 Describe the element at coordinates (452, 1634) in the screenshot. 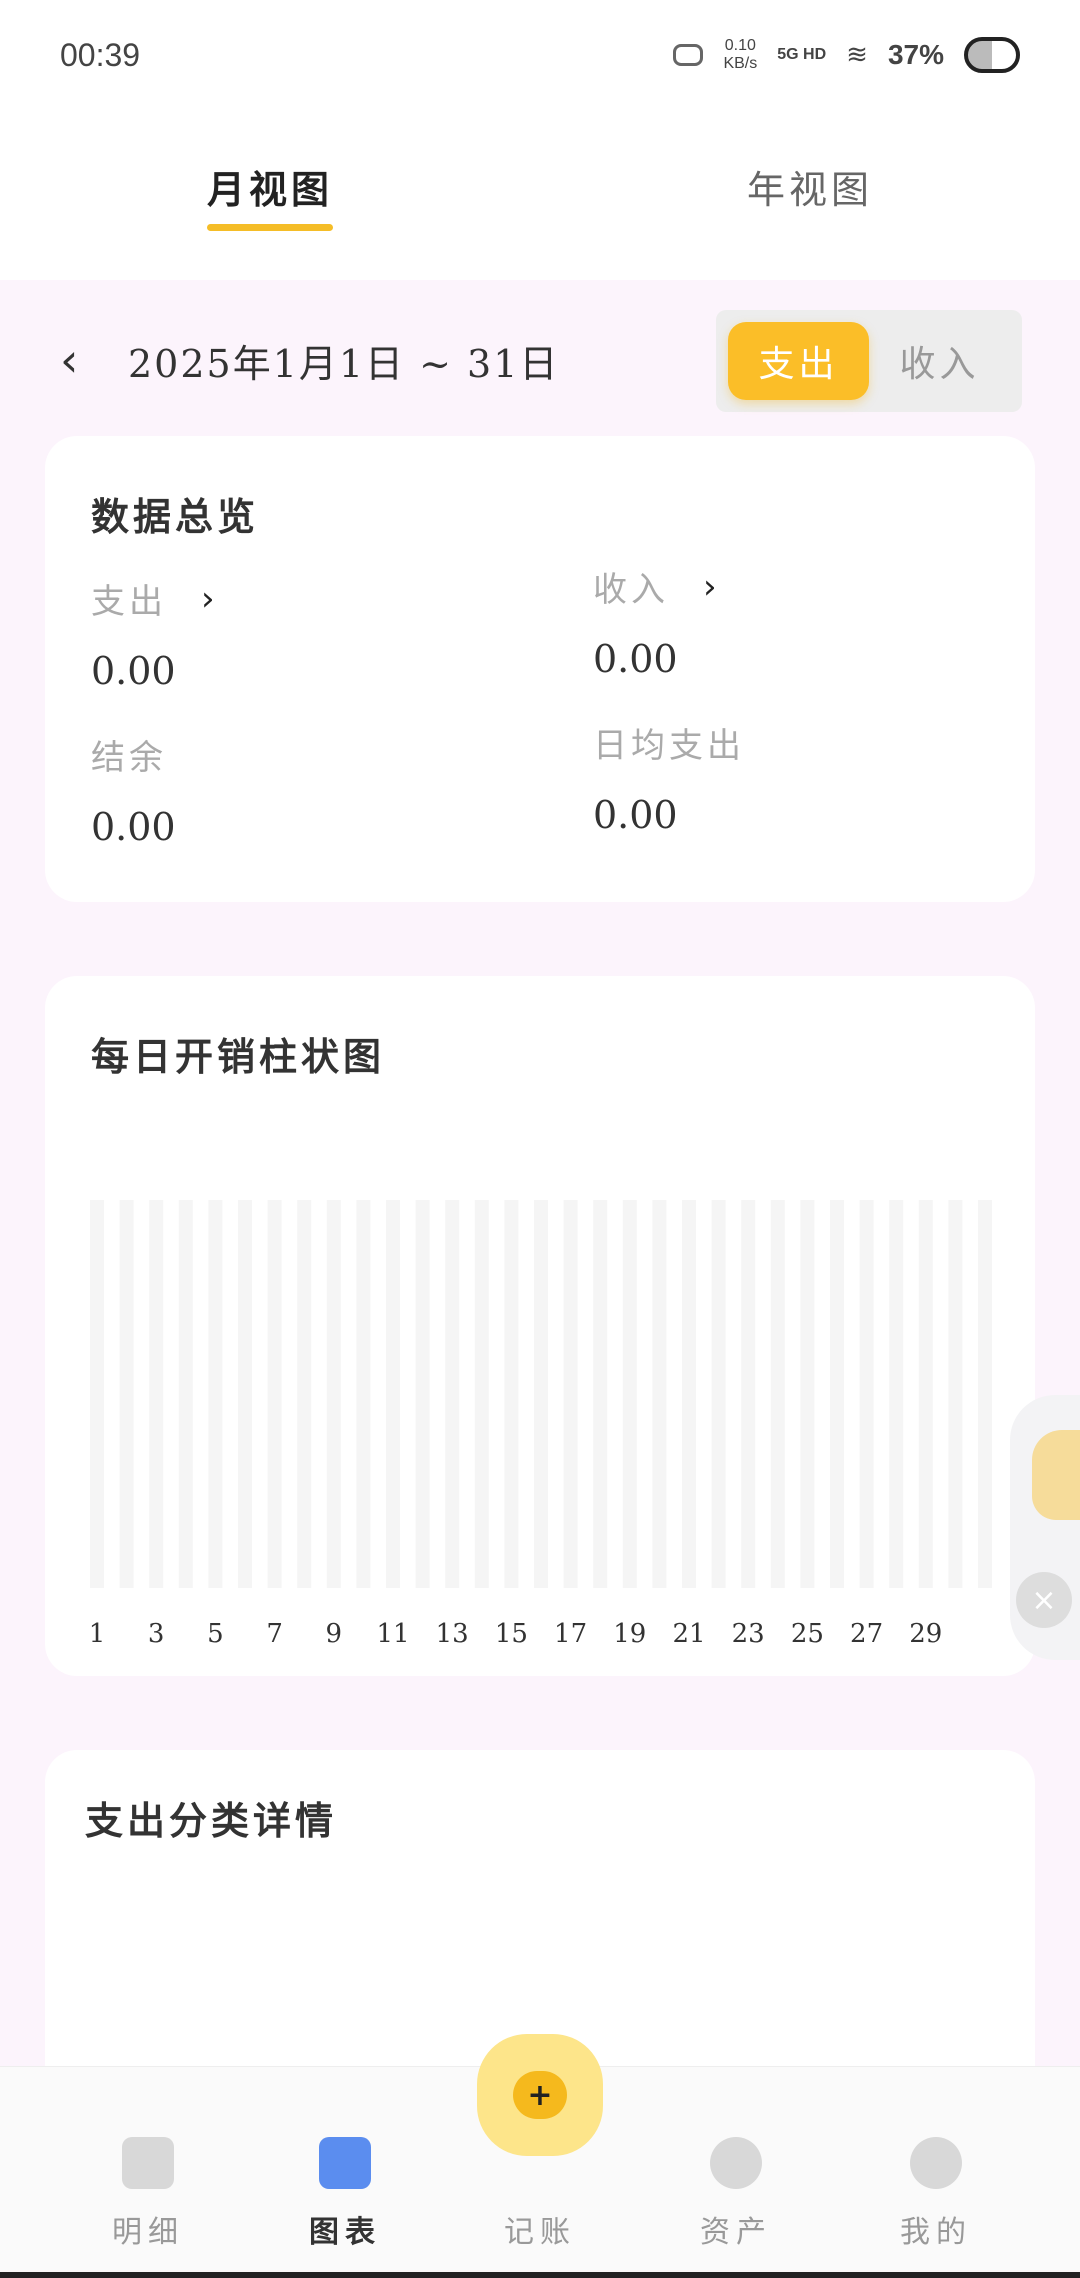

I see `x-tick-label: 13` at that location.